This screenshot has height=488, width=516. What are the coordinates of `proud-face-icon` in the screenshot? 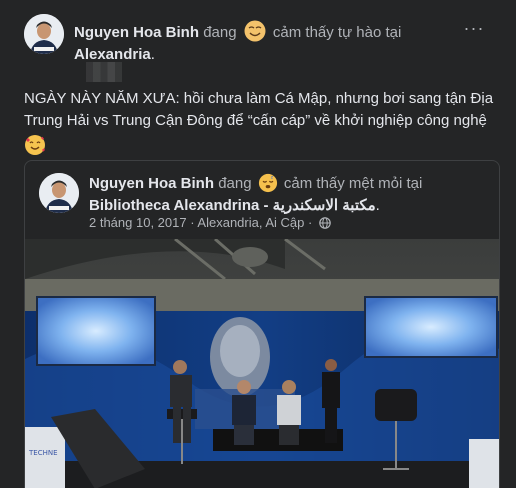 It's located at (255, 31).